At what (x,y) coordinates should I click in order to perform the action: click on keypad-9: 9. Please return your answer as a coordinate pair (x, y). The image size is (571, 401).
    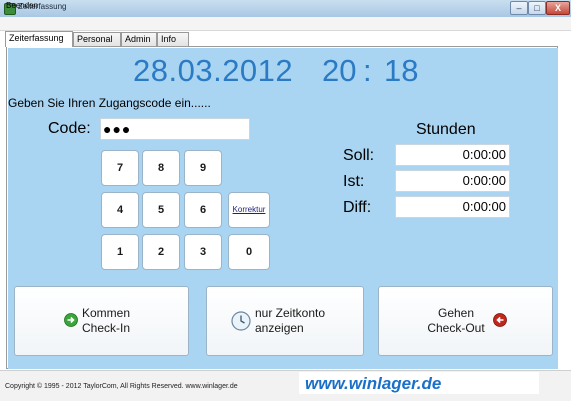
    Looking at the image, I should click on (203, 168).